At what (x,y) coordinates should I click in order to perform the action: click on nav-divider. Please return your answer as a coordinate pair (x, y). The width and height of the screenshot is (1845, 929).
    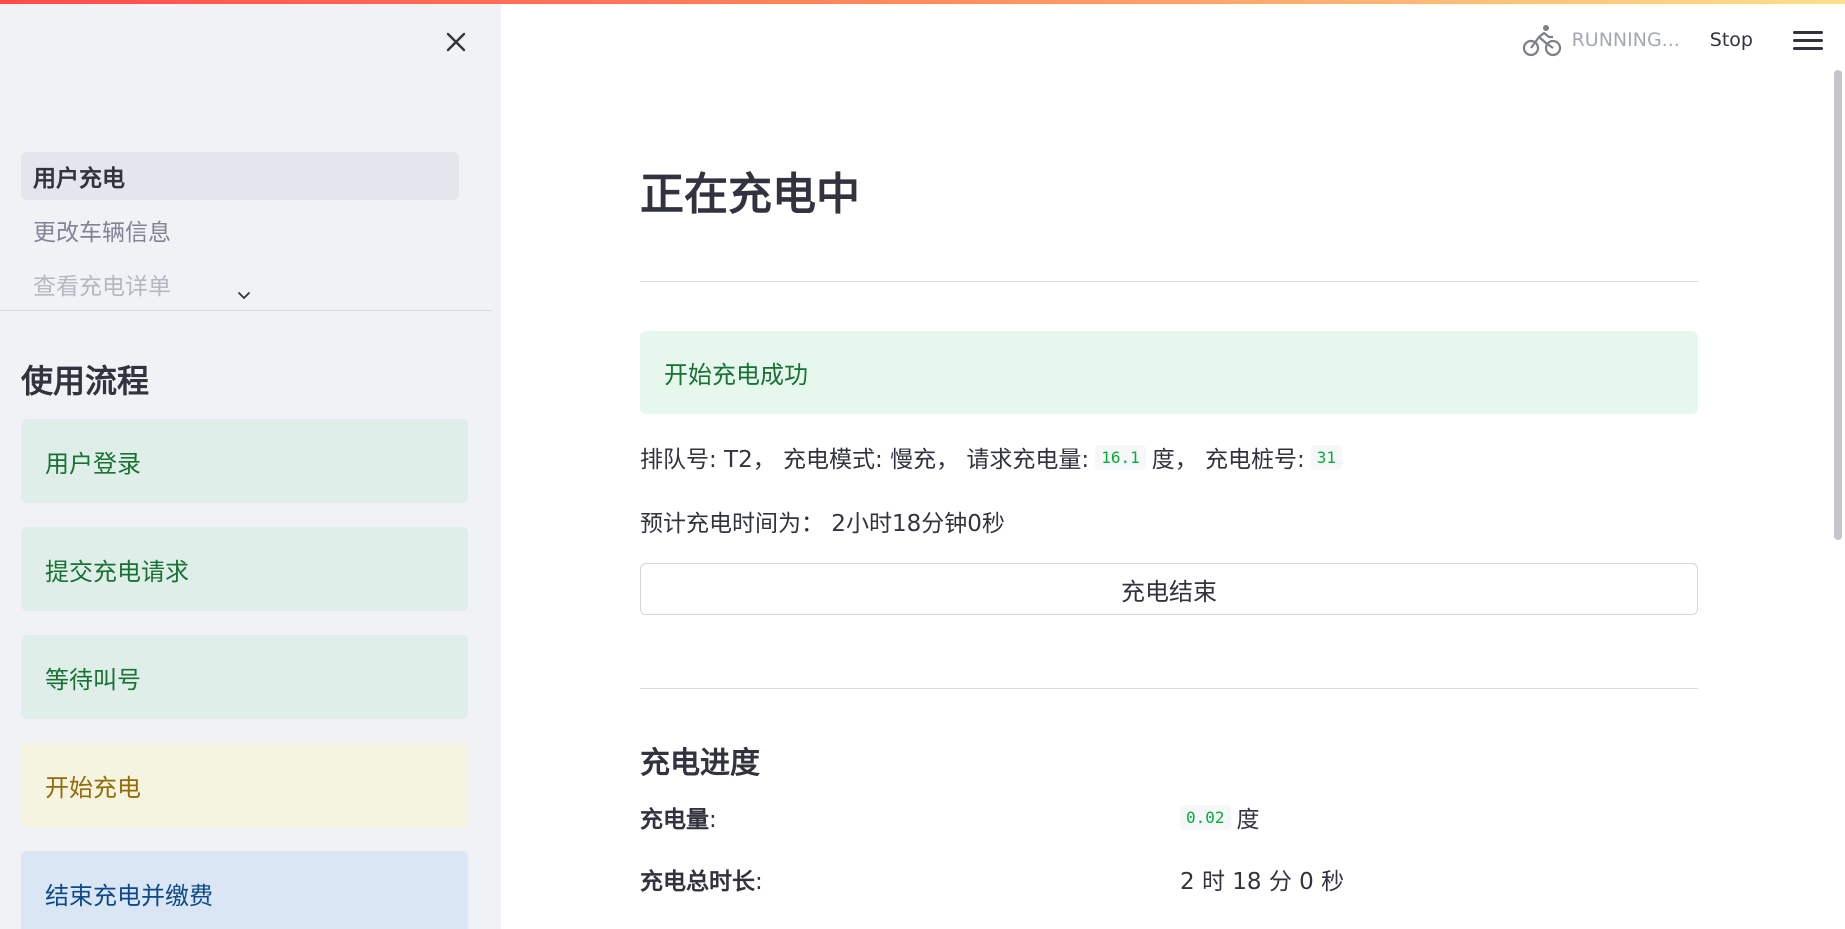
    Looking at the image, I should click on (246, 310).